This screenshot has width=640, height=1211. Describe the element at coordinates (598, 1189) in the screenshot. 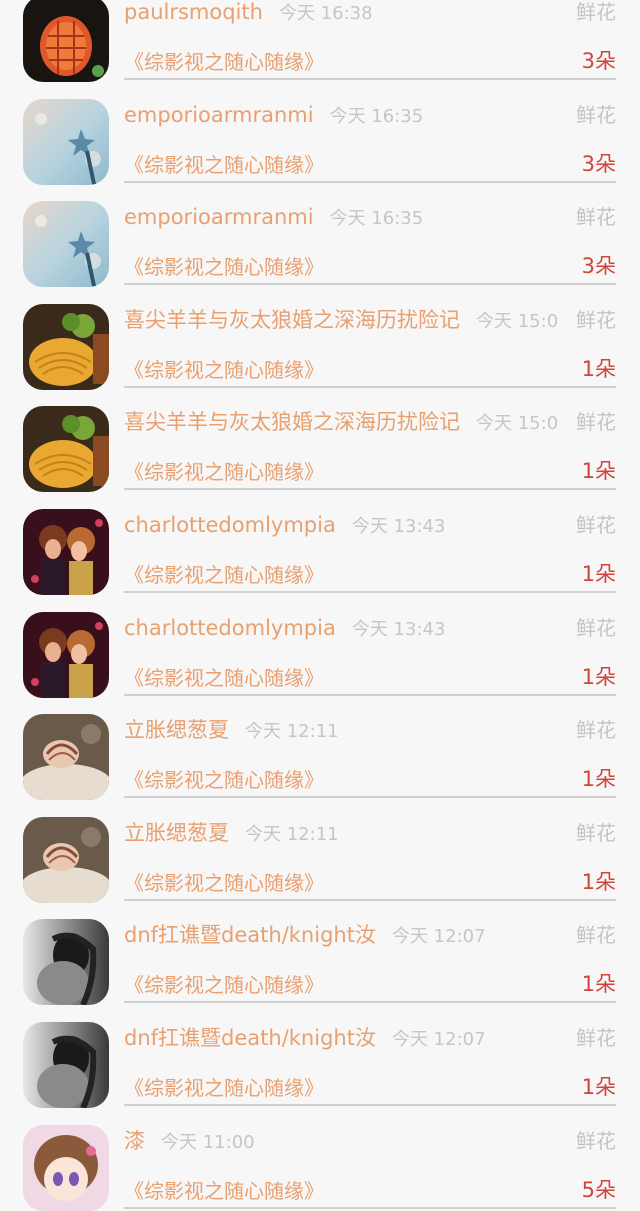

I see `gift-count: 5朵` at that location.